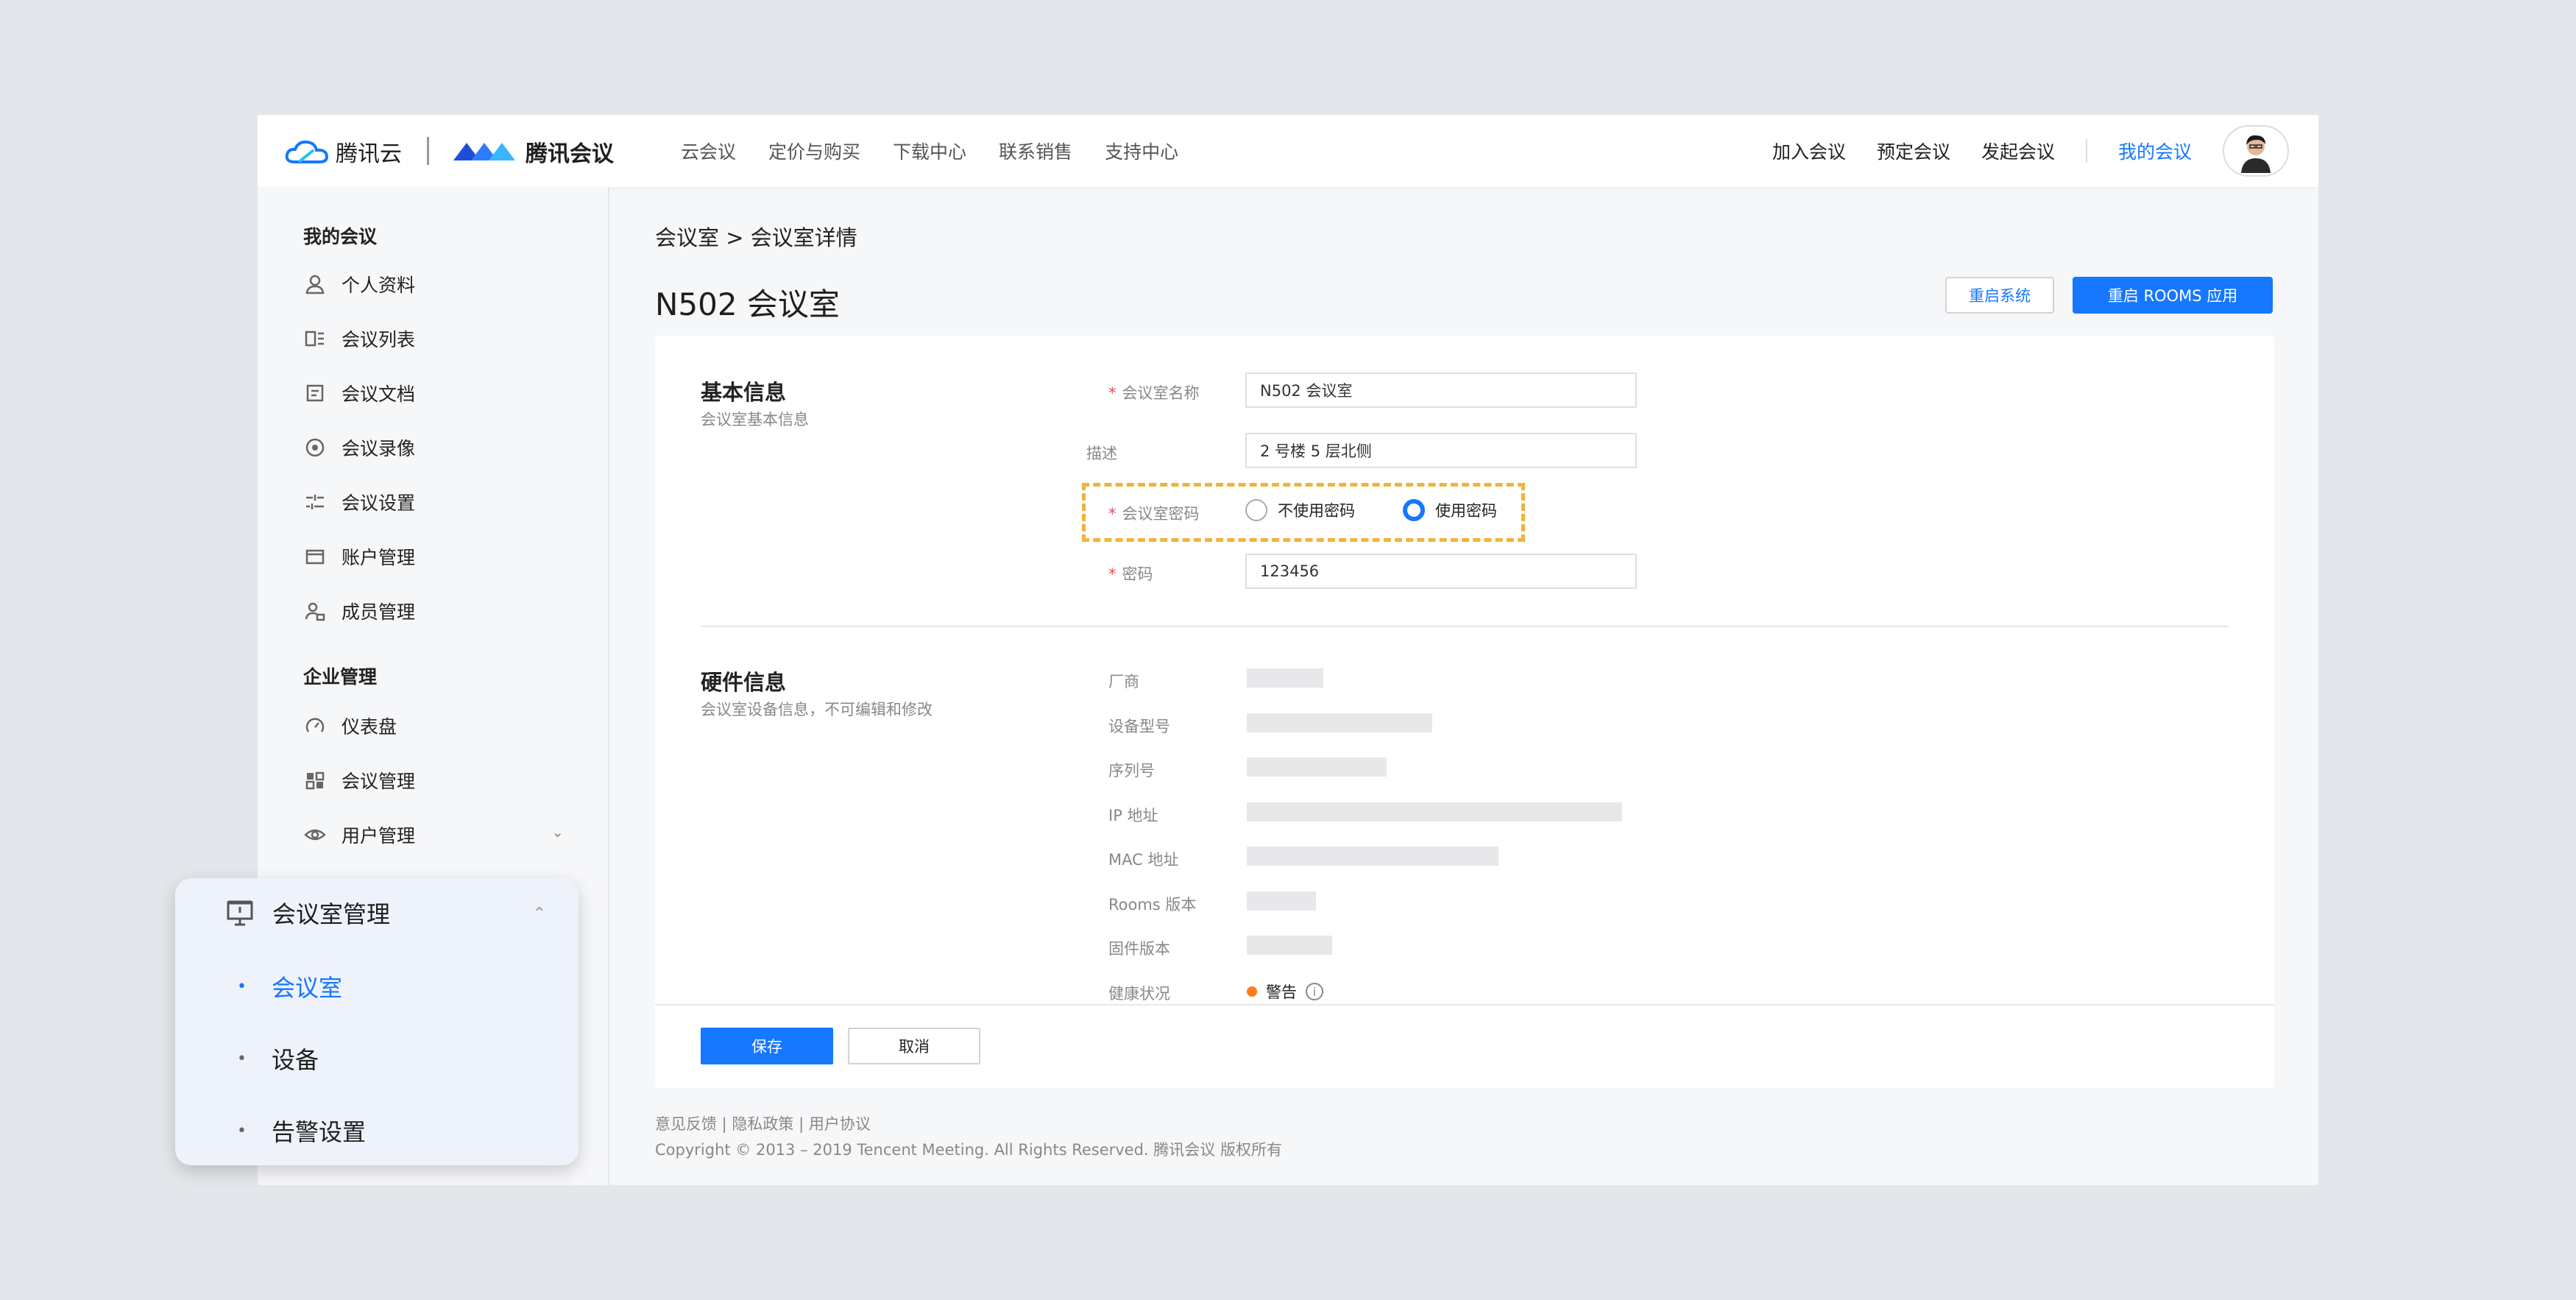 The image size is (2576, 1300). I want to click on vendor-label: 厂商, so click(1123, 681).